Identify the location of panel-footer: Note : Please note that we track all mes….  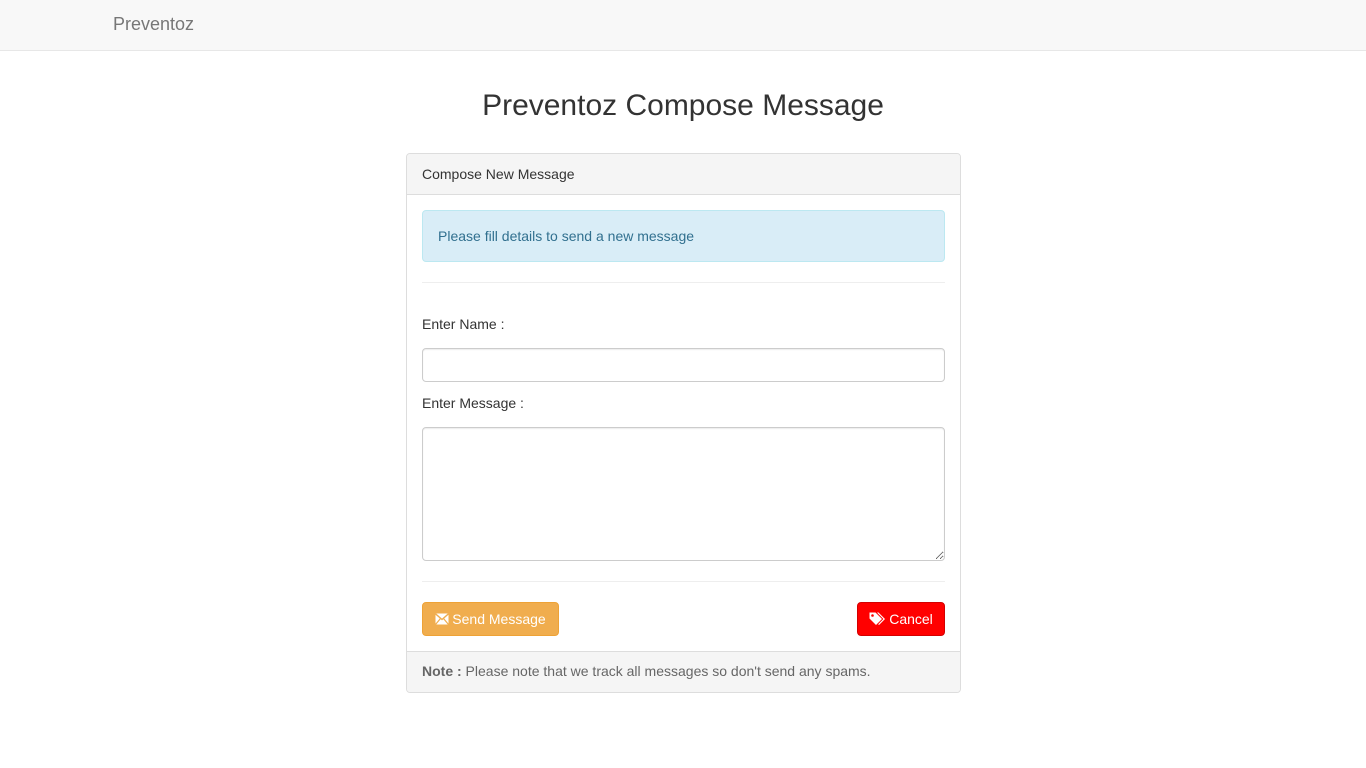
(683, 671).